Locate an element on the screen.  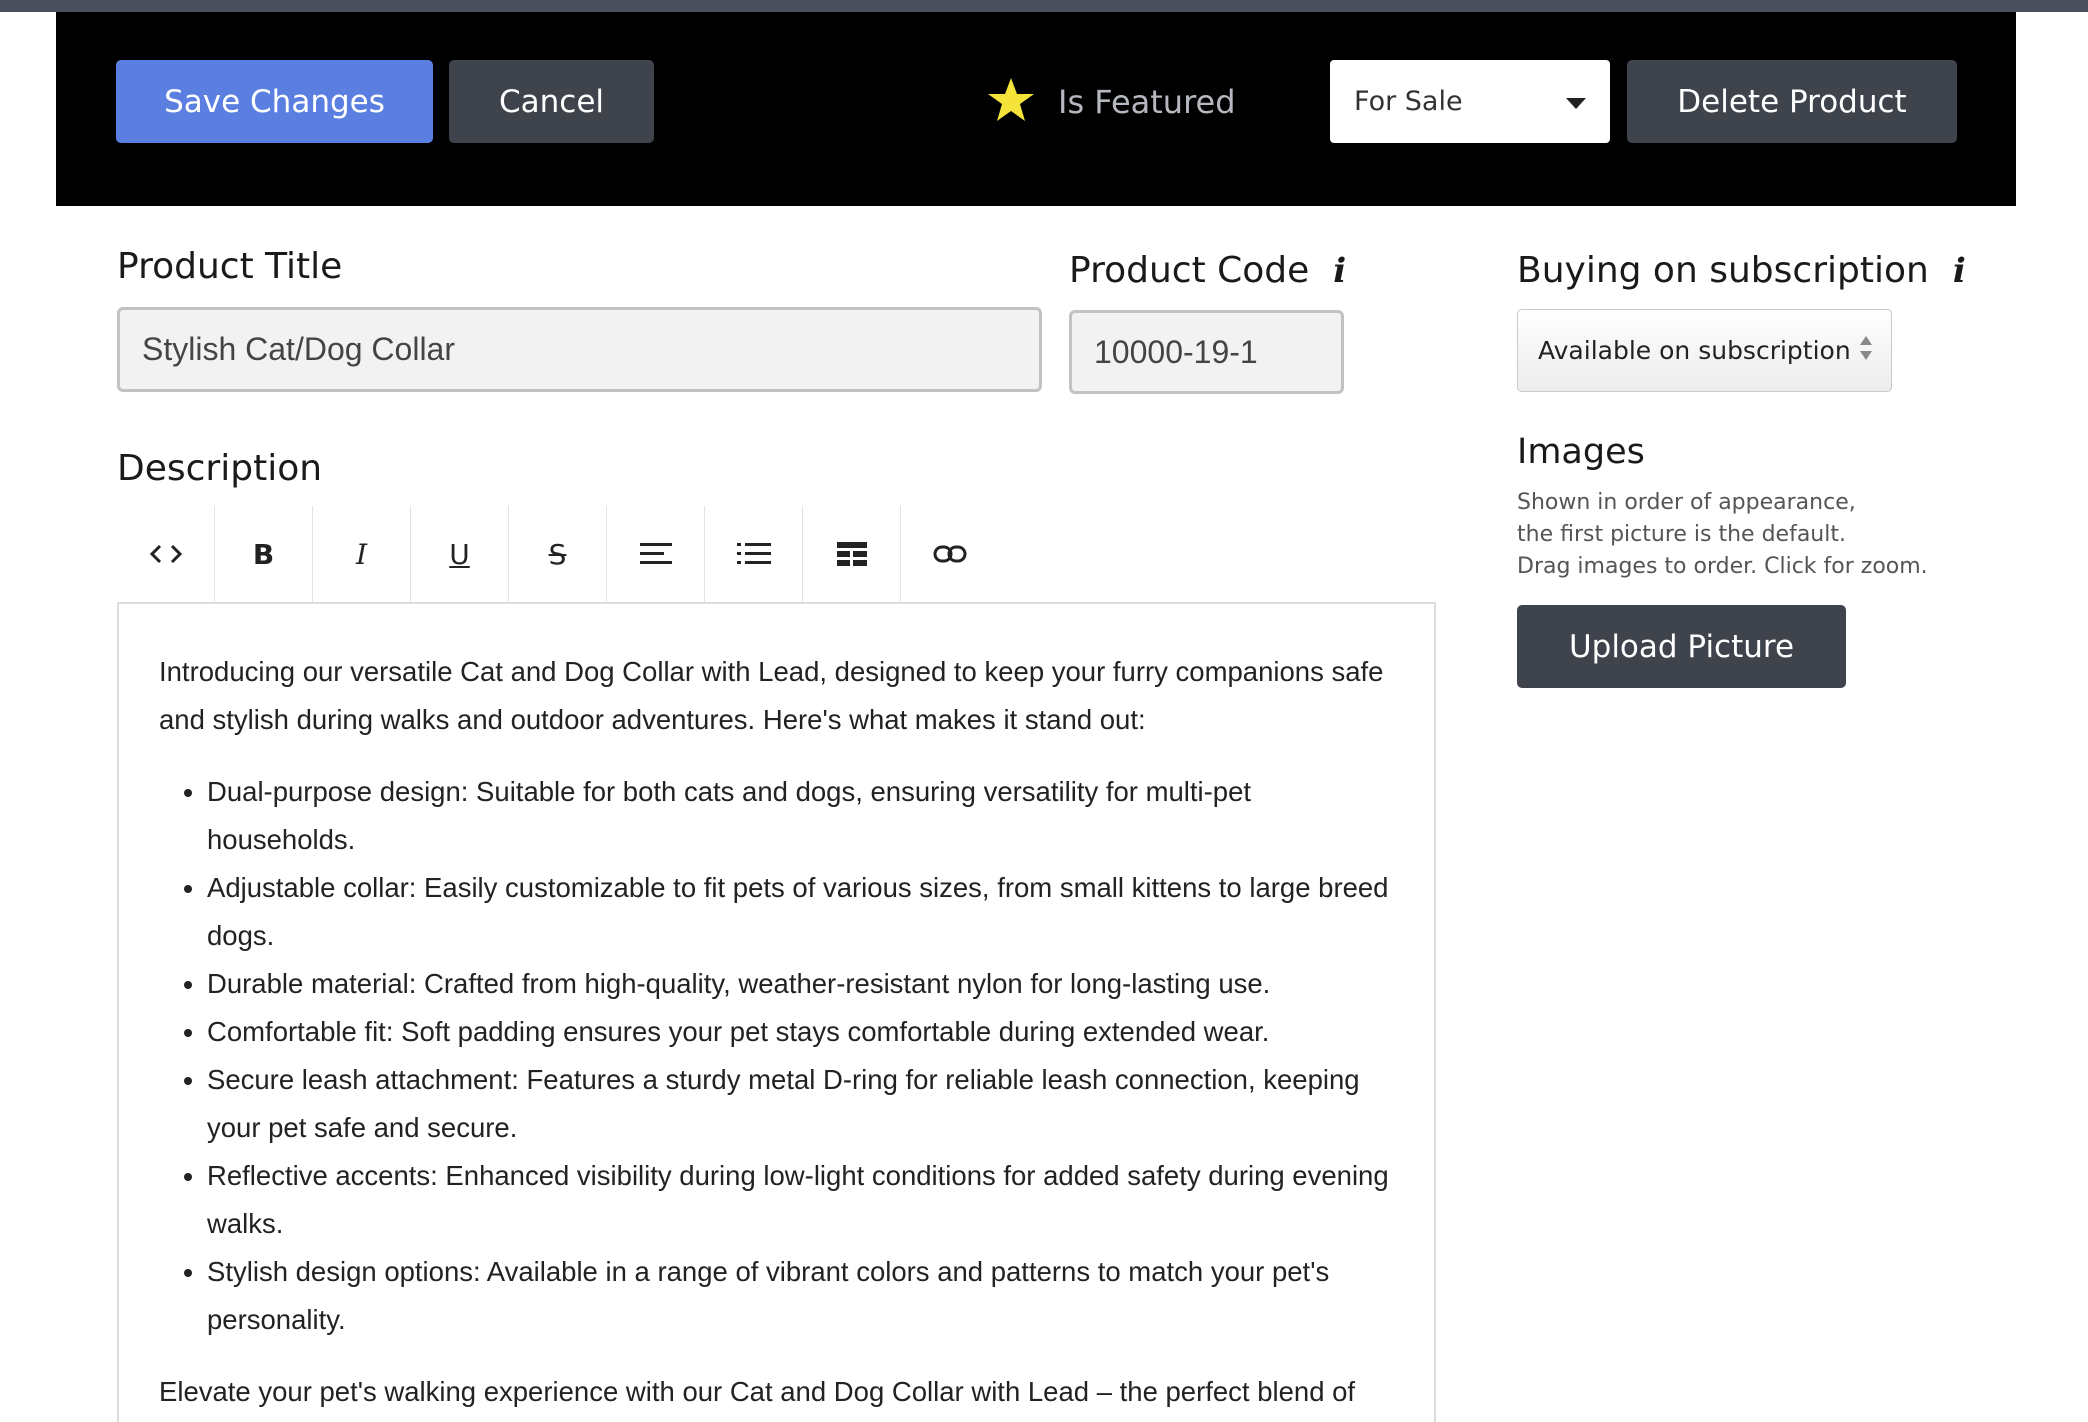
strikethrough-icon: S is located at coordinates (558, 554).